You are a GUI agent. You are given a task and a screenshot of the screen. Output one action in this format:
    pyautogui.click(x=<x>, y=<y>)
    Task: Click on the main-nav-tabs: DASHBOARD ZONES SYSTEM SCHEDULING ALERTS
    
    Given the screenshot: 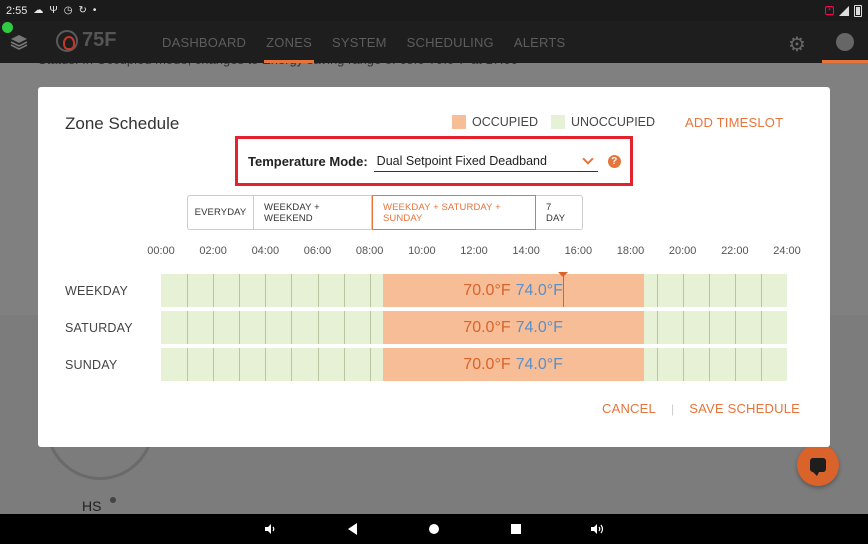 What is the action you would take?
    pyautogui.click(x=363, y=42)
    